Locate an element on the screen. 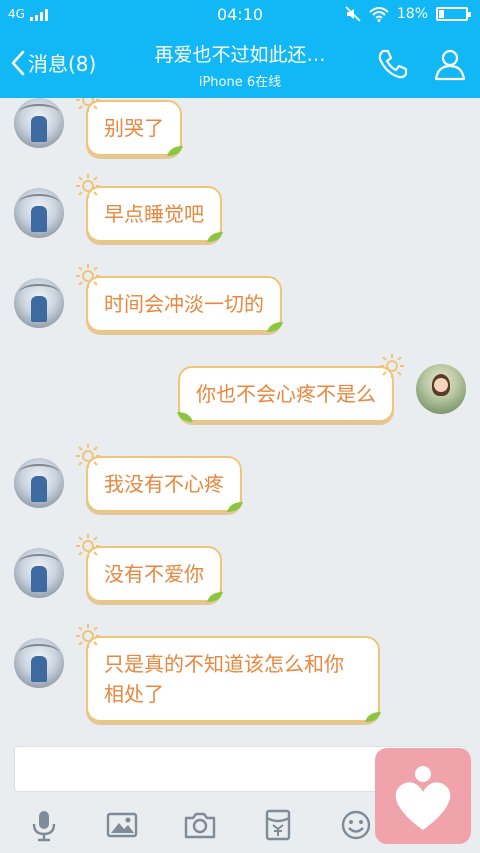 The image size is (480, 853). message-bubble: 你也不会心疼不是么 is located at coordinates (290, 388).